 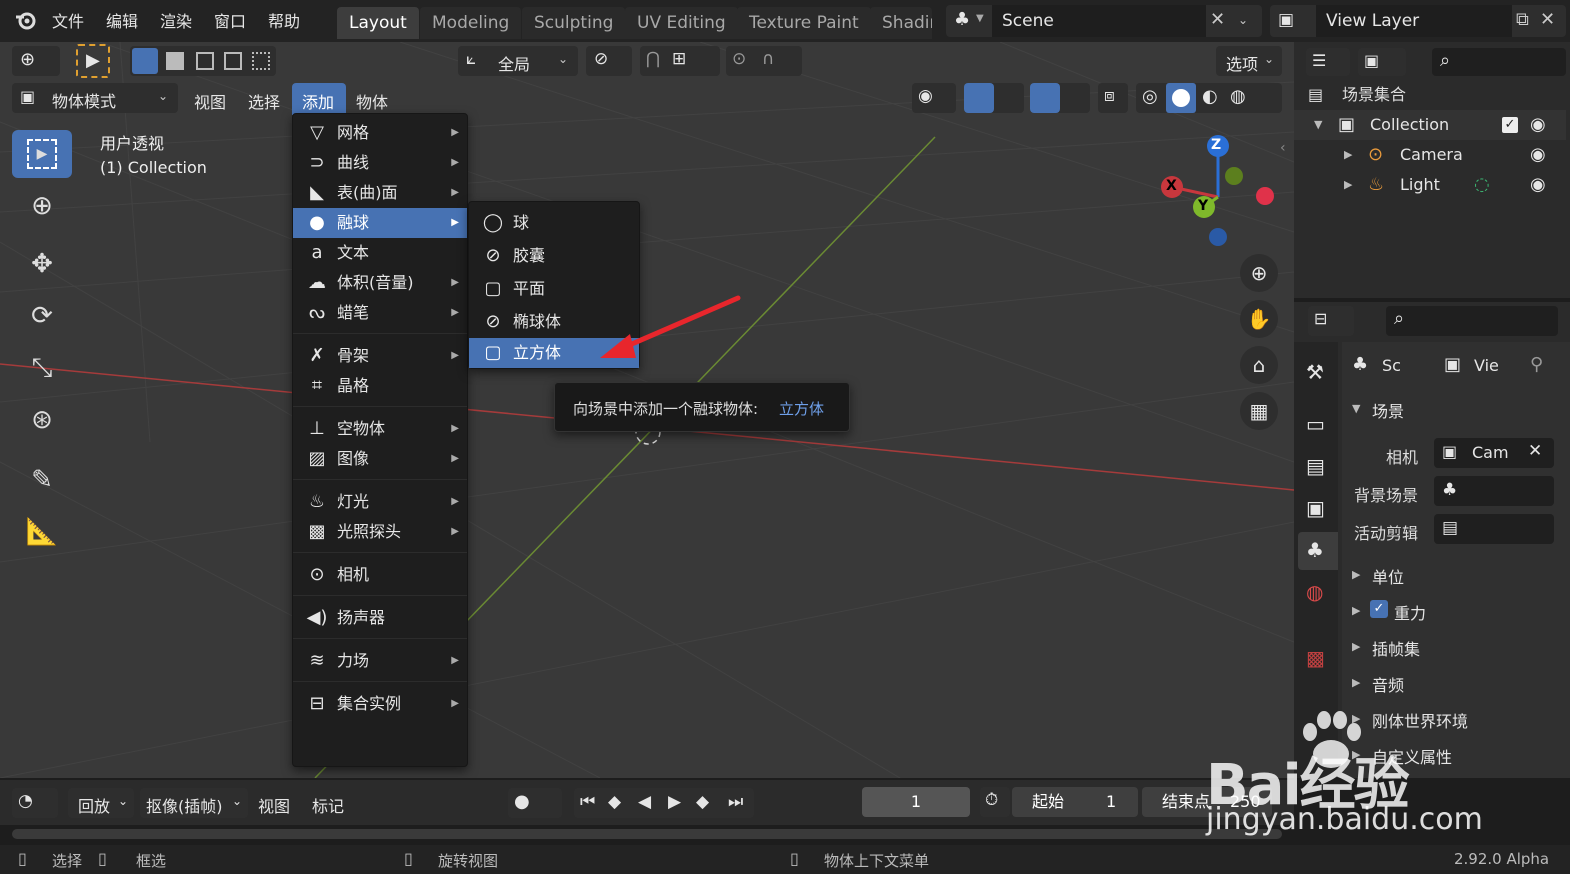 I want to click on shading-group: ◎ ◐ ◍, so click(x=1209, y=98).